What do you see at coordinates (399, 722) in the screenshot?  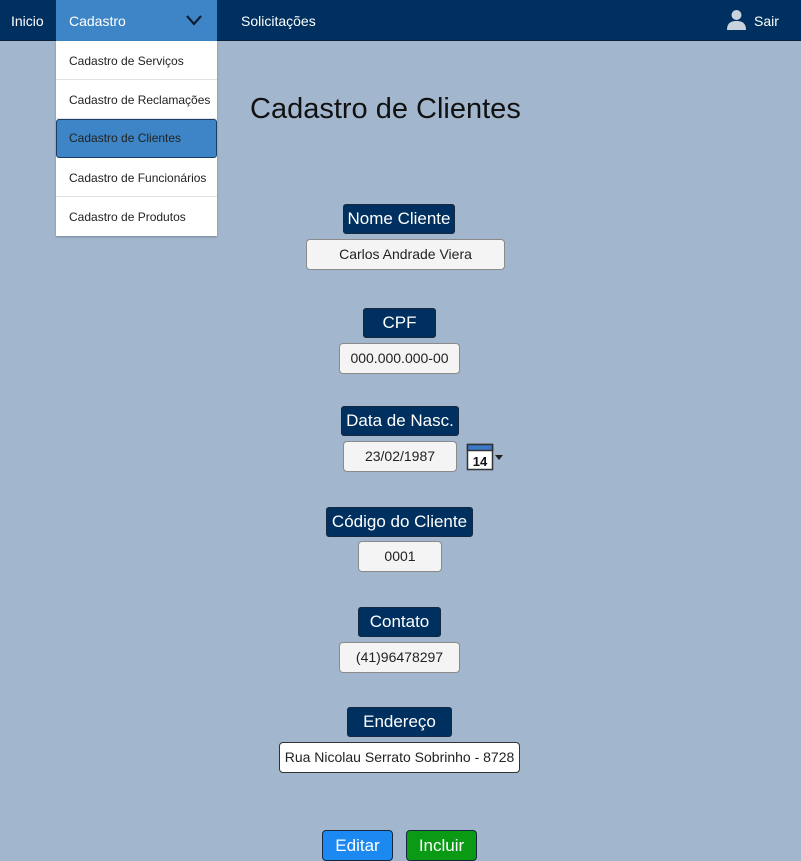 I see `endereco-label: Endereço` at bounding box center [399, 722].